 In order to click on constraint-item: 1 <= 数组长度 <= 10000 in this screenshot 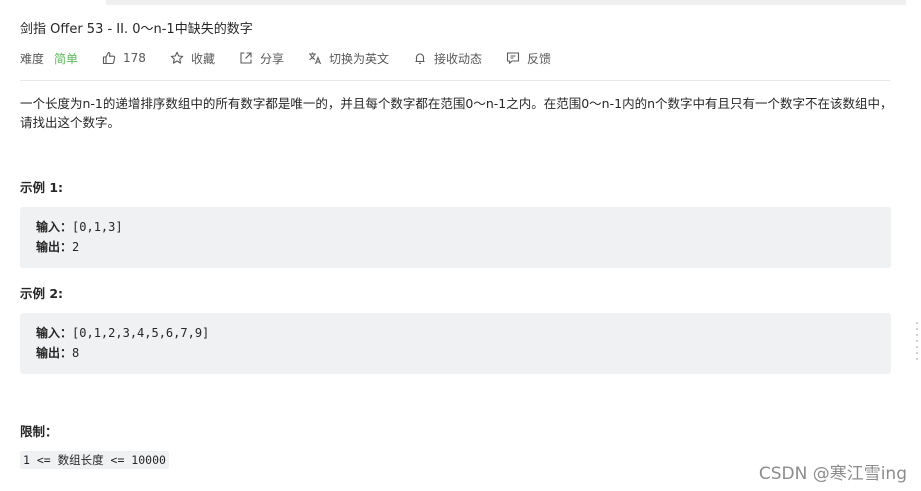, I will do `click(94, 460)`.